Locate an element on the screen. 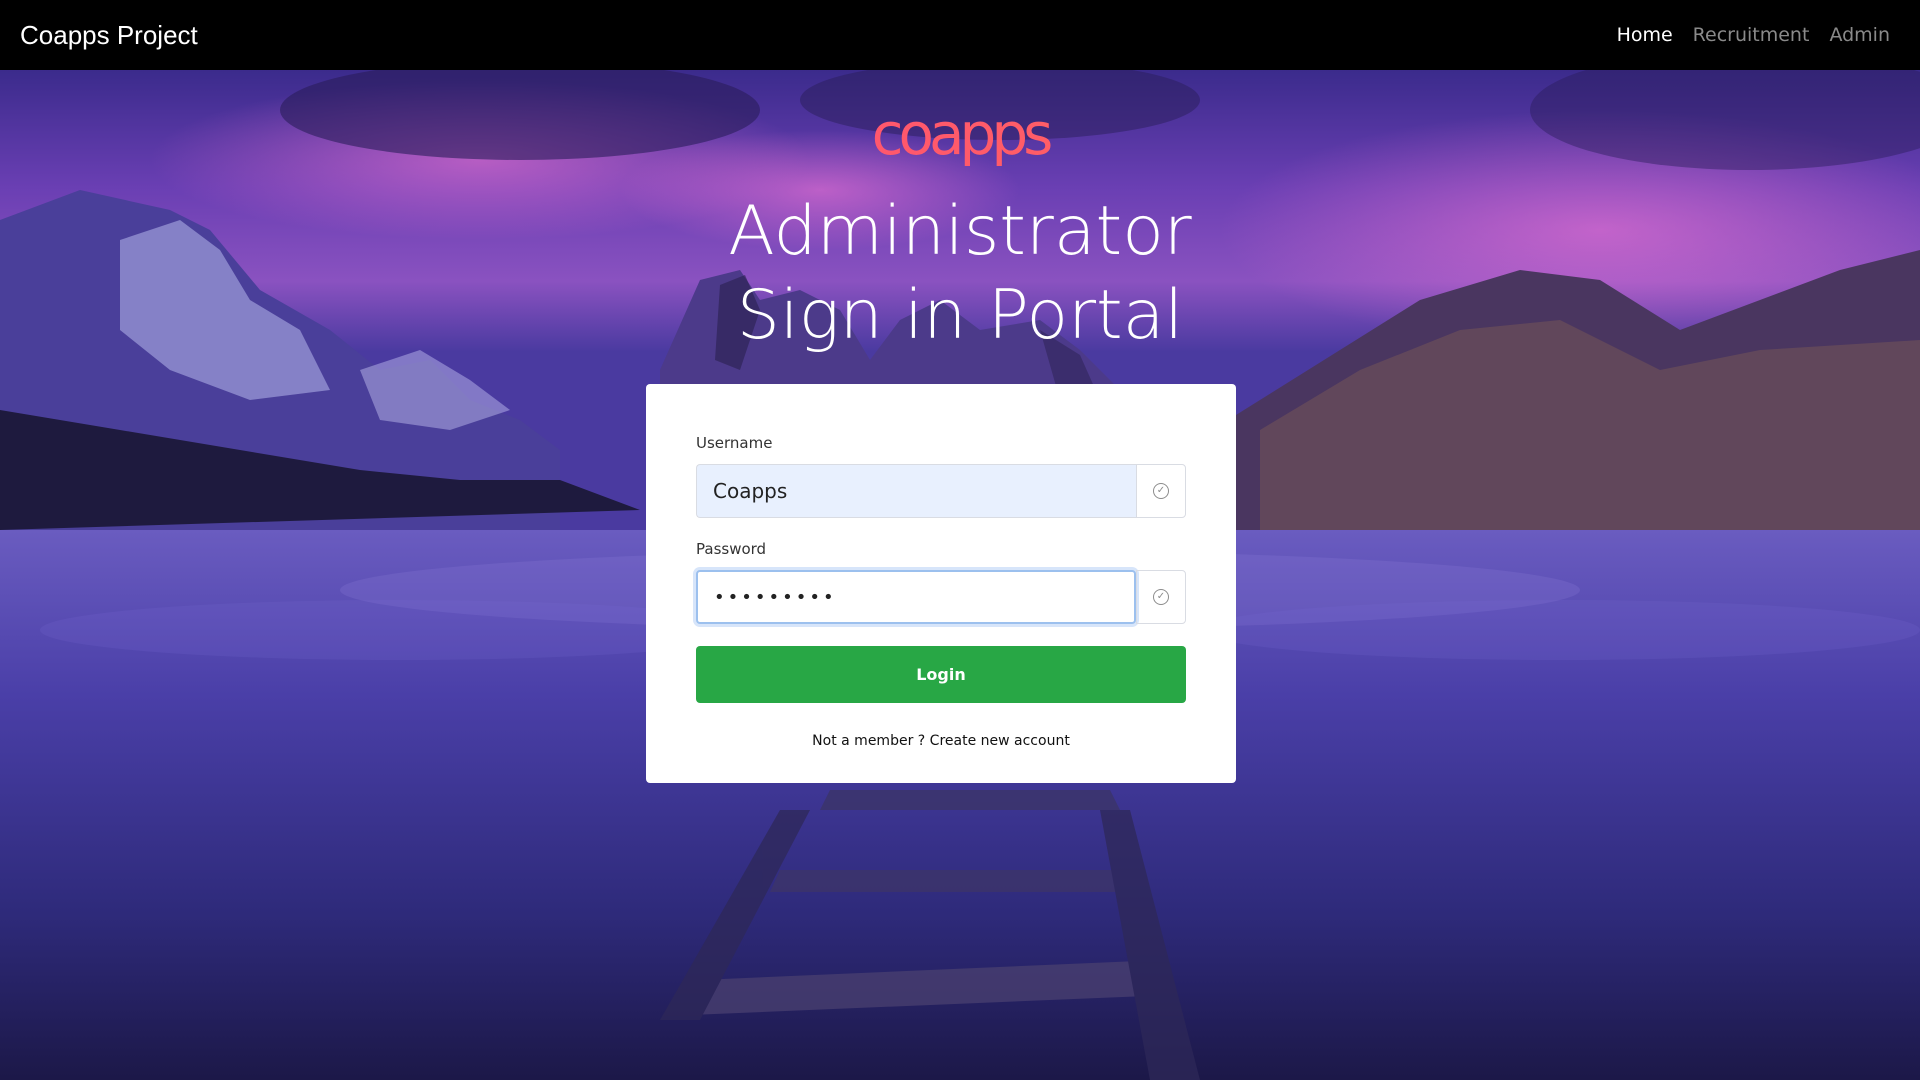 Image resolution: width=1920 pixels, height=1080 pixels. username-group: ✓ is located at coordinates (941, 491).